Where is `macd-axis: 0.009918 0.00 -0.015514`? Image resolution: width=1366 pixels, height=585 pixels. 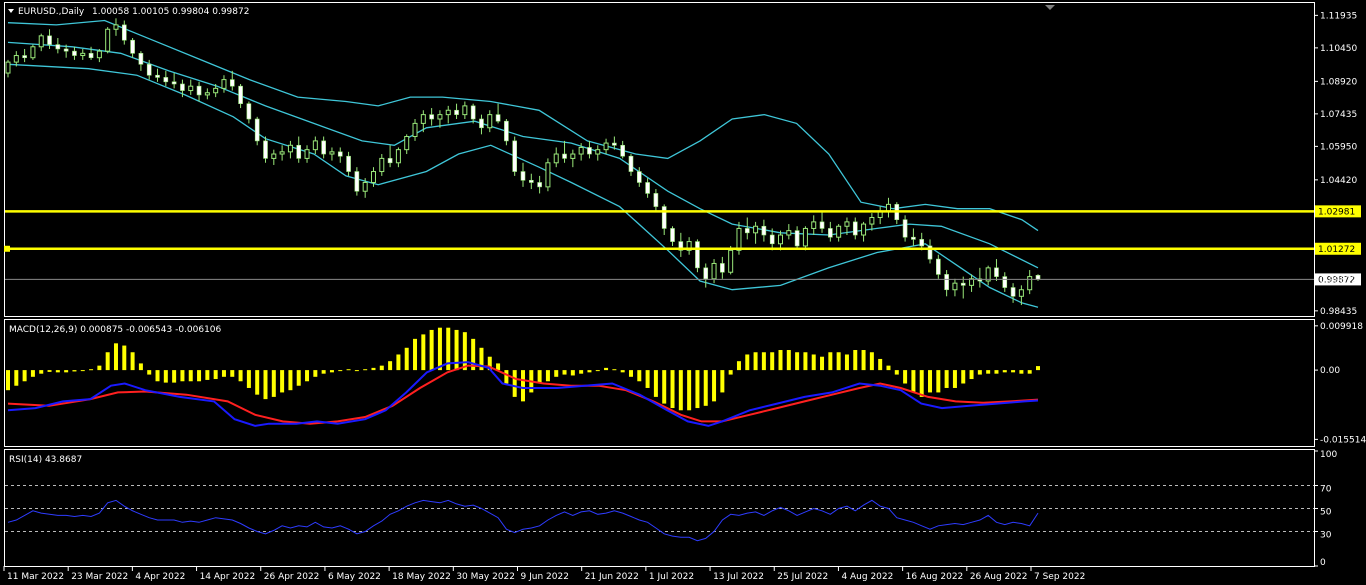 macd-axis: 0.009918 0.00 -0.015514 is located at coordinates (1340, 383).